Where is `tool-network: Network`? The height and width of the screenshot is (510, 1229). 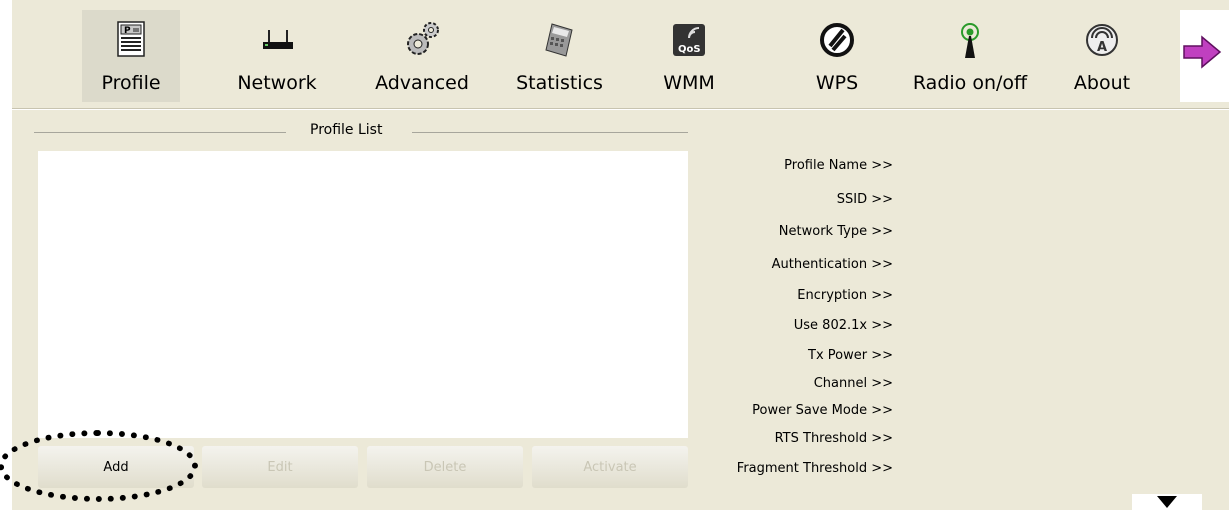 tool-network: Network is located at coordinates (277, 56).